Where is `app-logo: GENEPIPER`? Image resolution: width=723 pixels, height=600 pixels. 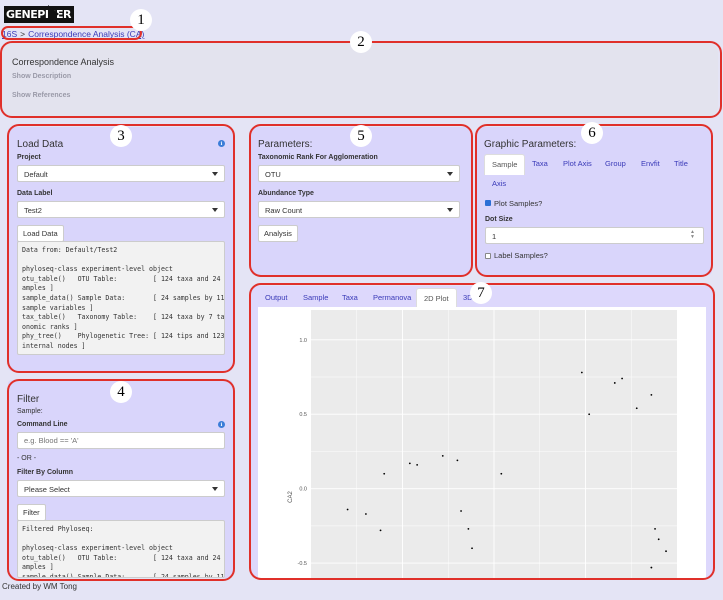 app-logo: GENEPIPER is located at coordinates (39, 14).